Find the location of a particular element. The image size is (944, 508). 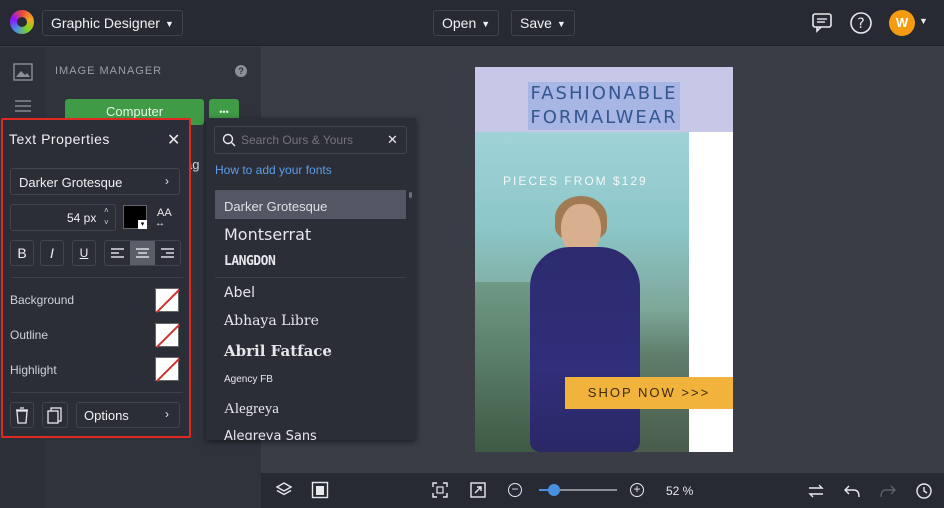

project-type-dropdown: Graphic Designer ▼ is located at coordinates (112, 23).